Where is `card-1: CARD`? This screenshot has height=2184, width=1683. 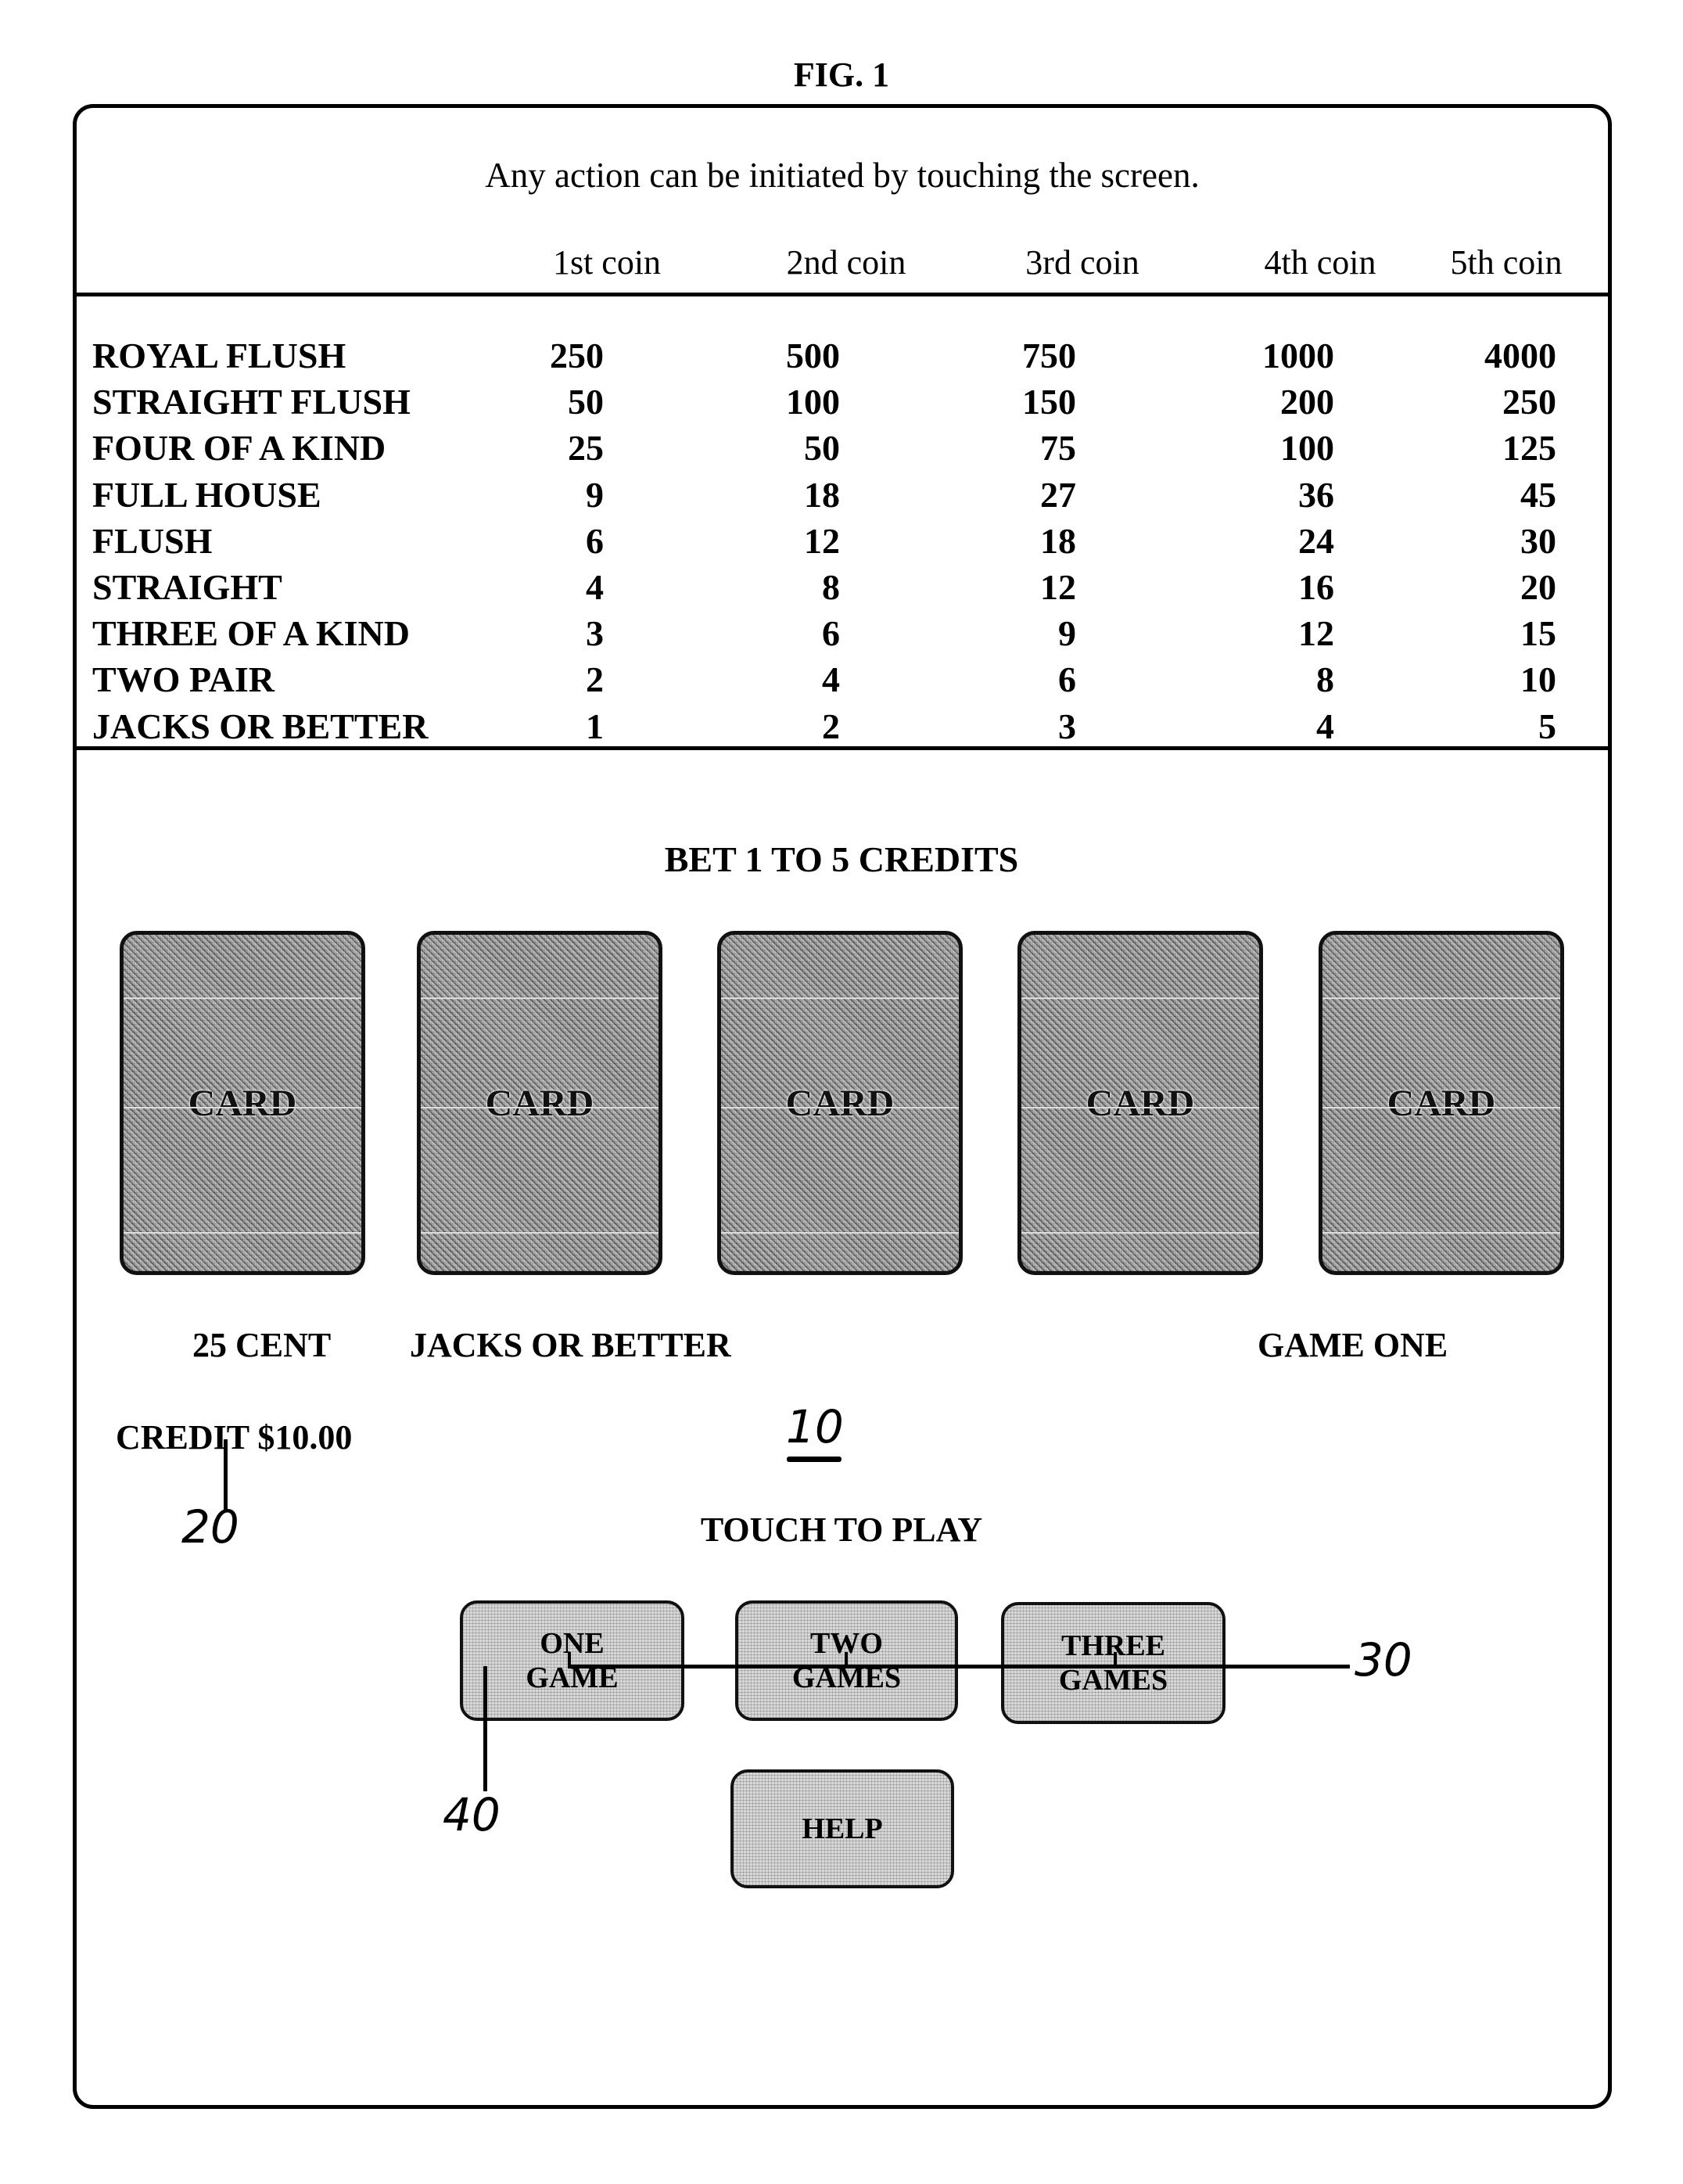
card-1: CARD is located at coordinates (243, 1103).